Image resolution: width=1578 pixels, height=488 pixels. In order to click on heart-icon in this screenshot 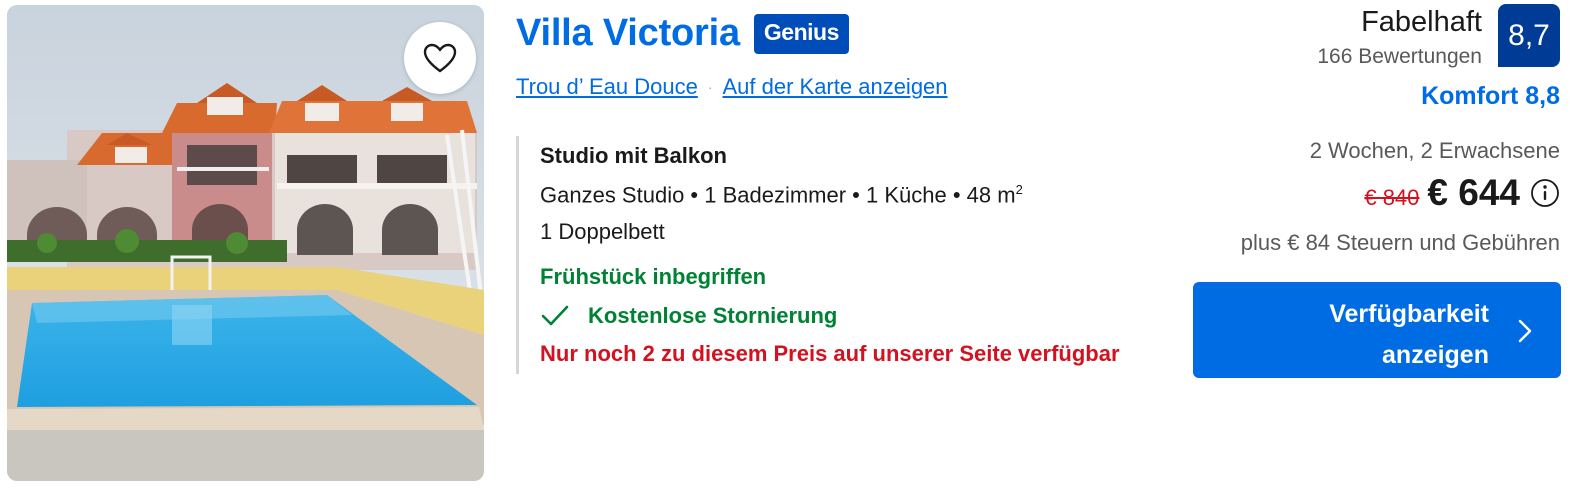, I will do `click(440, 58)`.